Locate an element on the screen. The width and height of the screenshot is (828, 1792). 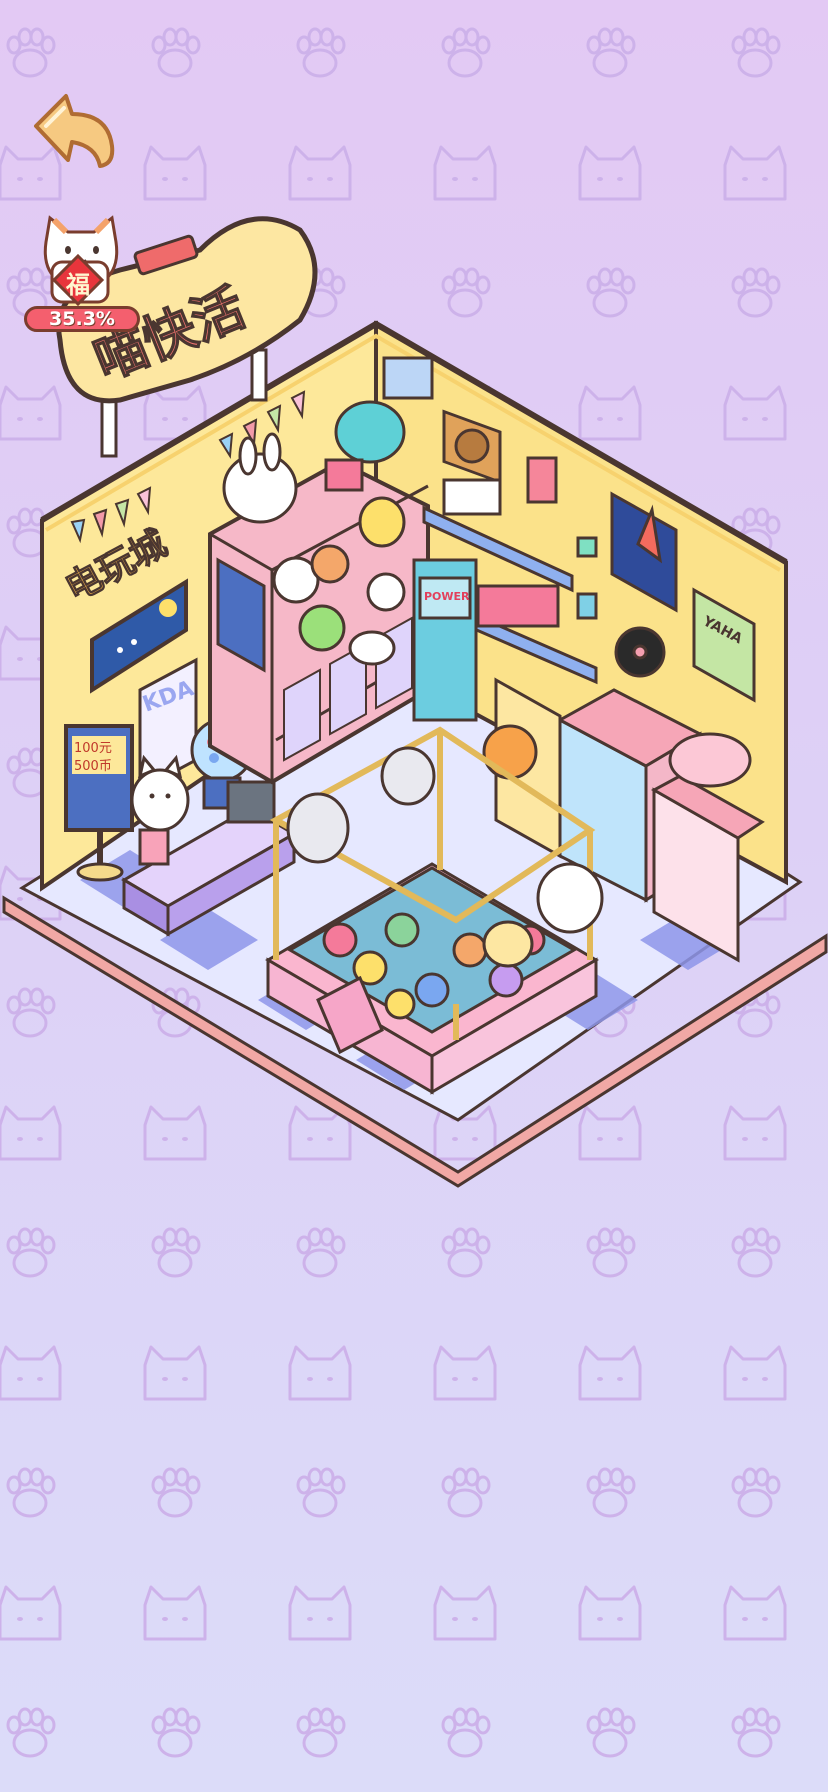
fortune-cat-widget: 福 35.3% is located at coordinates (84, 272).